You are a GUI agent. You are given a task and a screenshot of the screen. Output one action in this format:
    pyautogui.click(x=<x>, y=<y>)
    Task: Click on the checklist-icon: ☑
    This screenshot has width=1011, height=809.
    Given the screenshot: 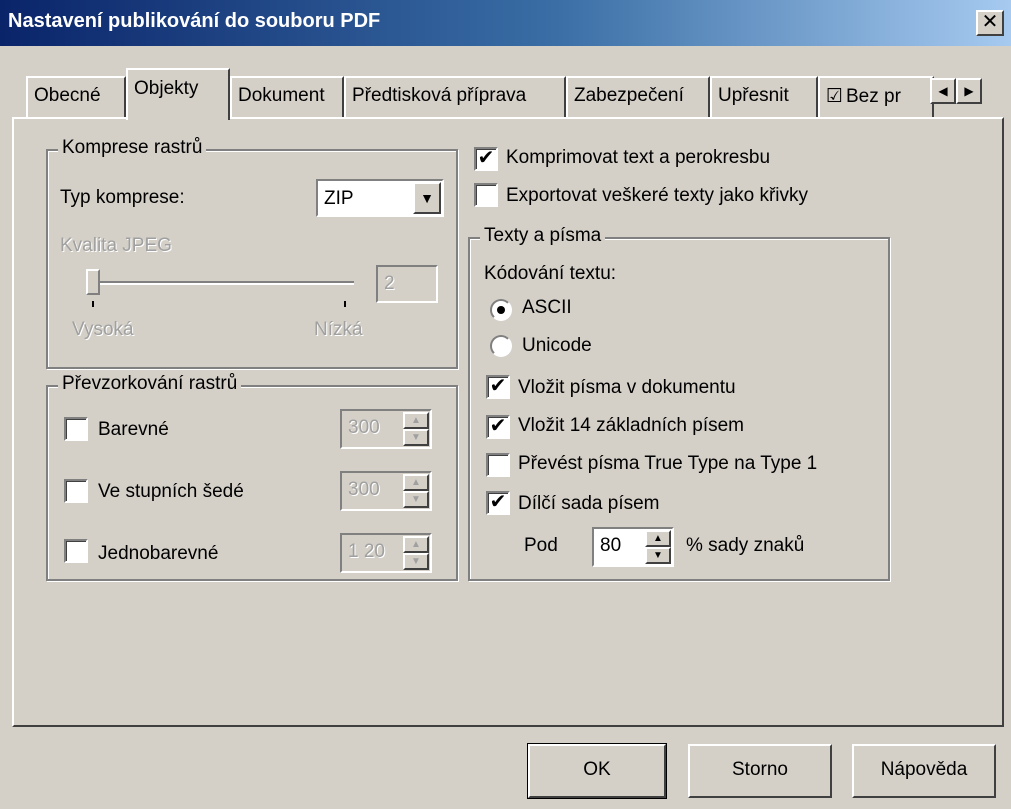 What is the action you would take?
    pyautogui.click(x=835, y=96)
    